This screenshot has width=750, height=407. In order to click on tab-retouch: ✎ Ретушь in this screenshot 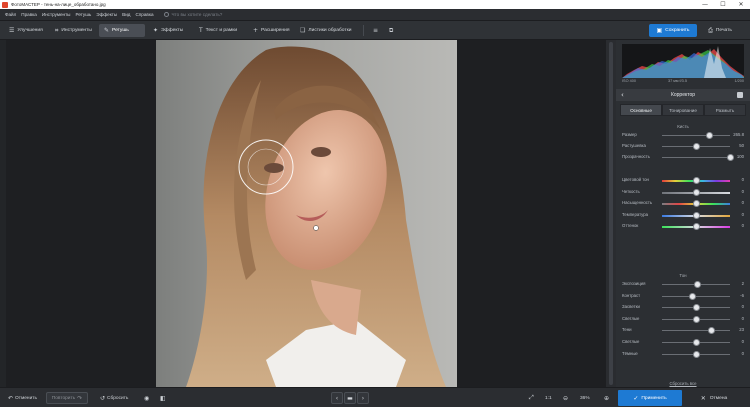, I will do `click(122, 30)`.